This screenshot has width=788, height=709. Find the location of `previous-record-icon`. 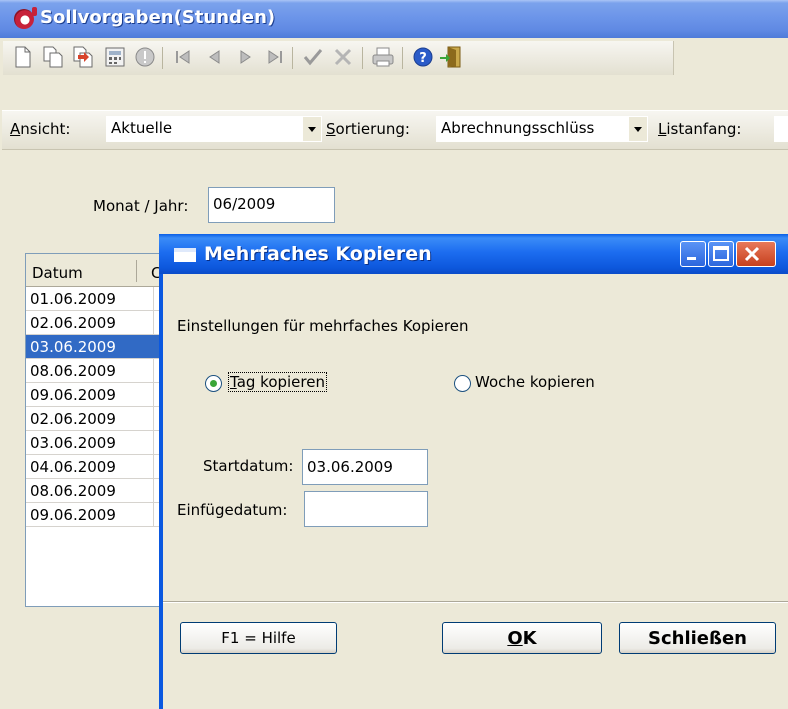

previous-record-icon is located at coordinates (215, 57).